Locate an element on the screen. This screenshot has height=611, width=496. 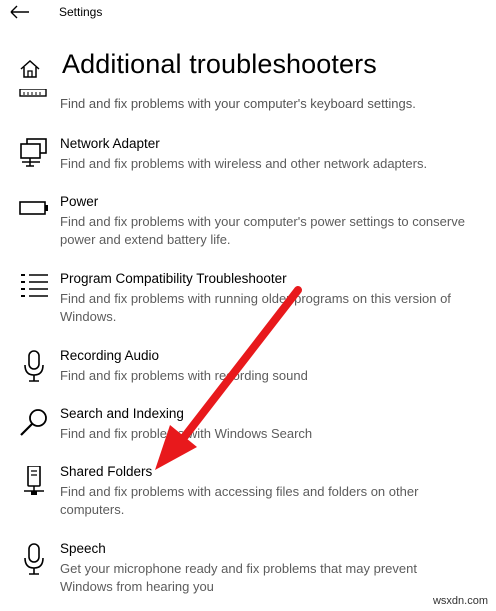
item-title: Recording Audio is located at coordinates (110, 355).